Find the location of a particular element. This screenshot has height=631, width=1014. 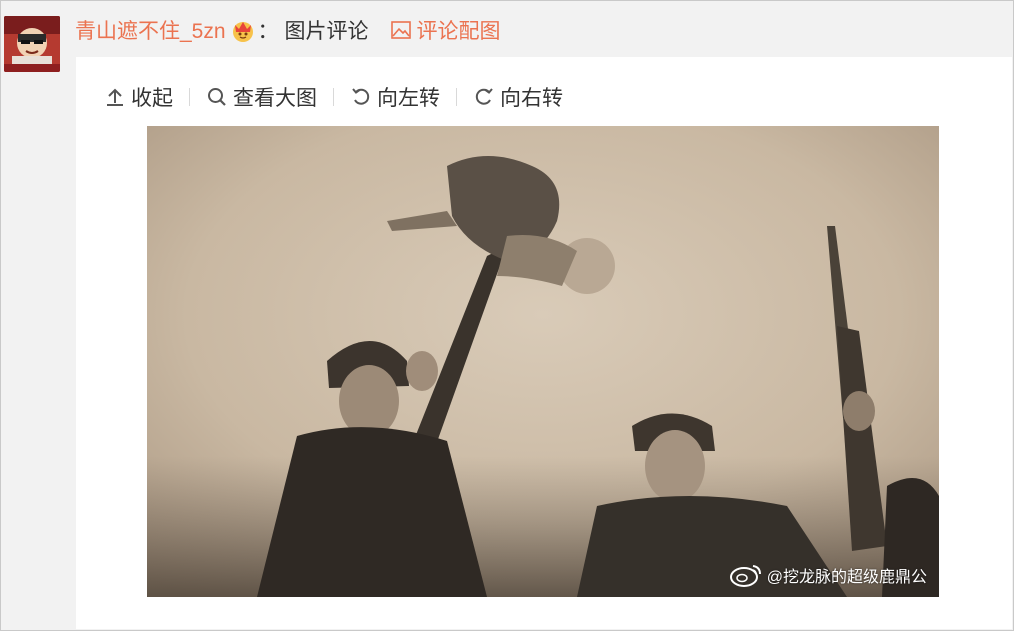

post-header: 青山遮不住_5zn ： 图片评论 评论配图 is located at coordinates (288, 30).